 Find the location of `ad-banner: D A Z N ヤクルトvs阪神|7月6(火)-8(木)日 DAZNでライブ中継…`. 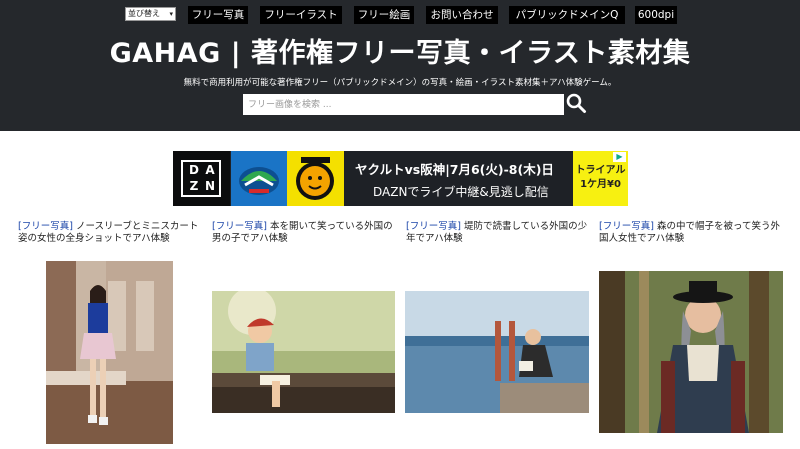

ad-banner: D A Z N ヤクルトvs阪神|7月6(火)-8(木)日 DAZNでライブ中継… is located at coordinates (400, 178).